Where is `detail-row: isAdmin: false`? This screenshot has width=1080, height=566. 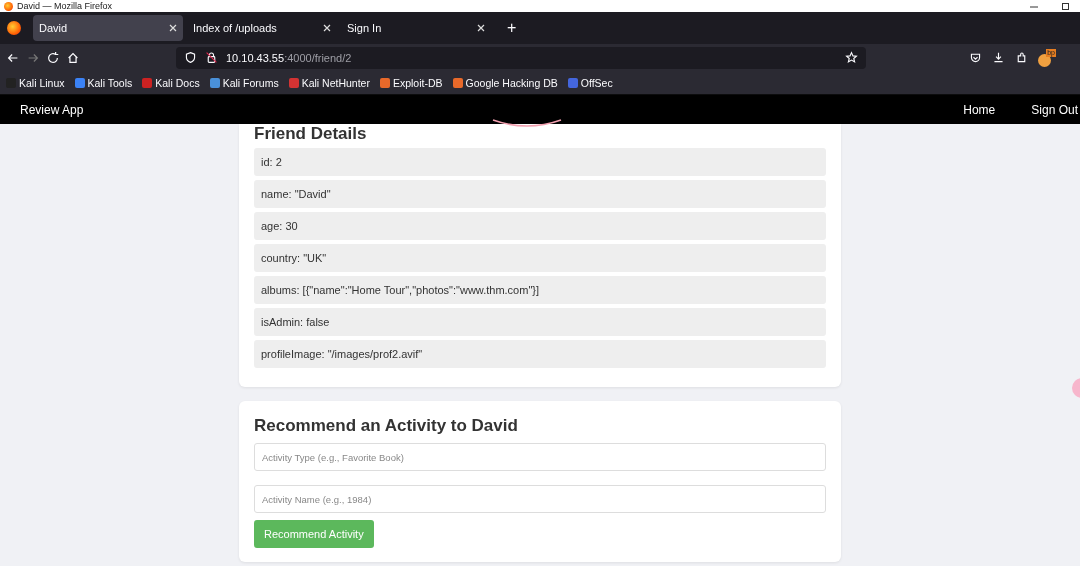 detail-row: isAdmin: false is located at coordinates (540, 322).